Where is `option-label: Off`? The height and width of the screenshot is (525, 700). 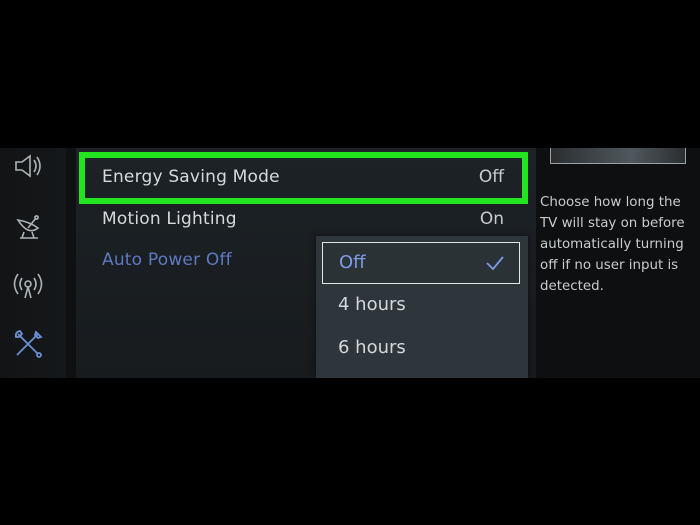 option-label: Off is located at coordinates (352, 262).